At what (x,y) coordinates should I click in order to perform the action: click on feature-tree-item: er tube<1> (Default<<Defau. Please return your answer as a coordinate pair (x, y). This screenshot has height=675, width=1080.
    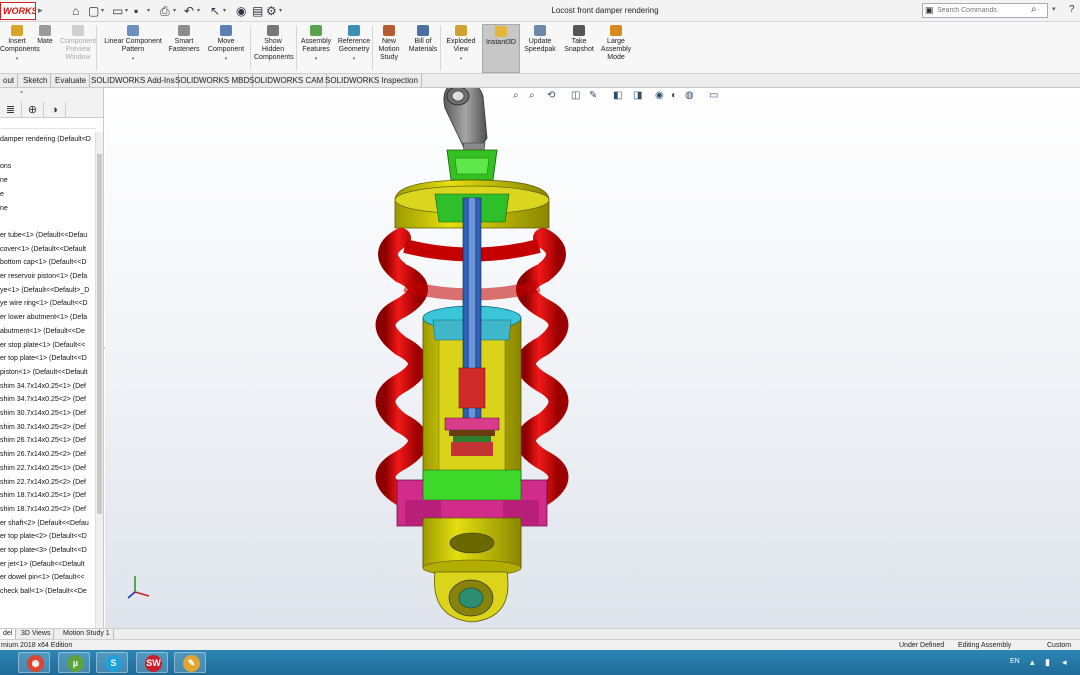
    Looking at the image, I should click on (43, 235).